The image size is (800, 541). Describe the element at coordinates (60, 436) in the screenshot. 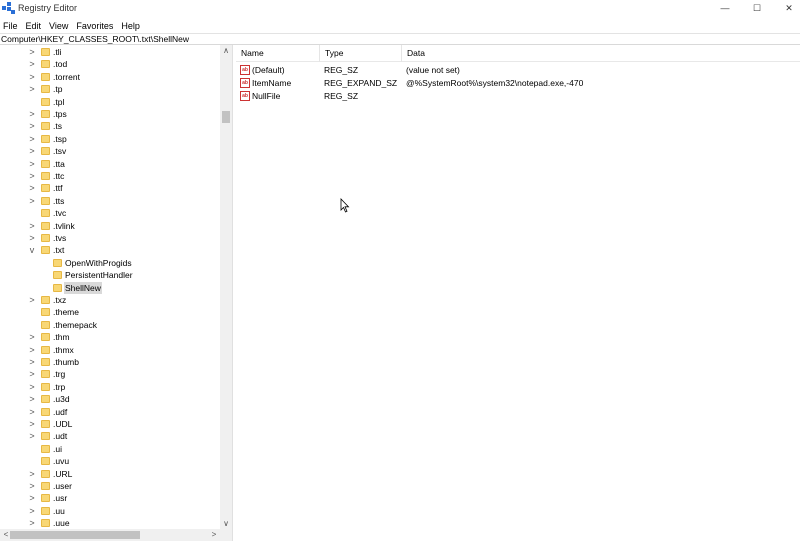

I see `tree-item-label: .udt` at that location.